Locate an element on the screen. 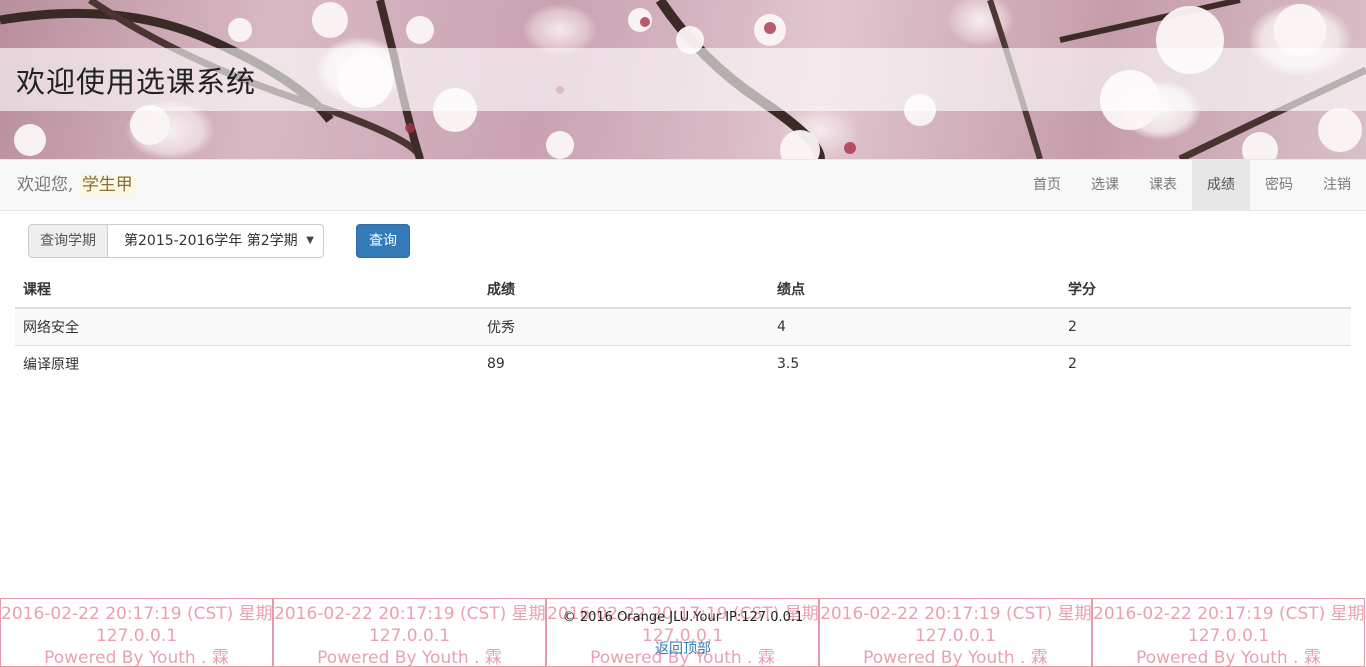 The width and height of the screenshot is (1366, 667). cell-score: 优秀 is located at coordinates (624, 326).